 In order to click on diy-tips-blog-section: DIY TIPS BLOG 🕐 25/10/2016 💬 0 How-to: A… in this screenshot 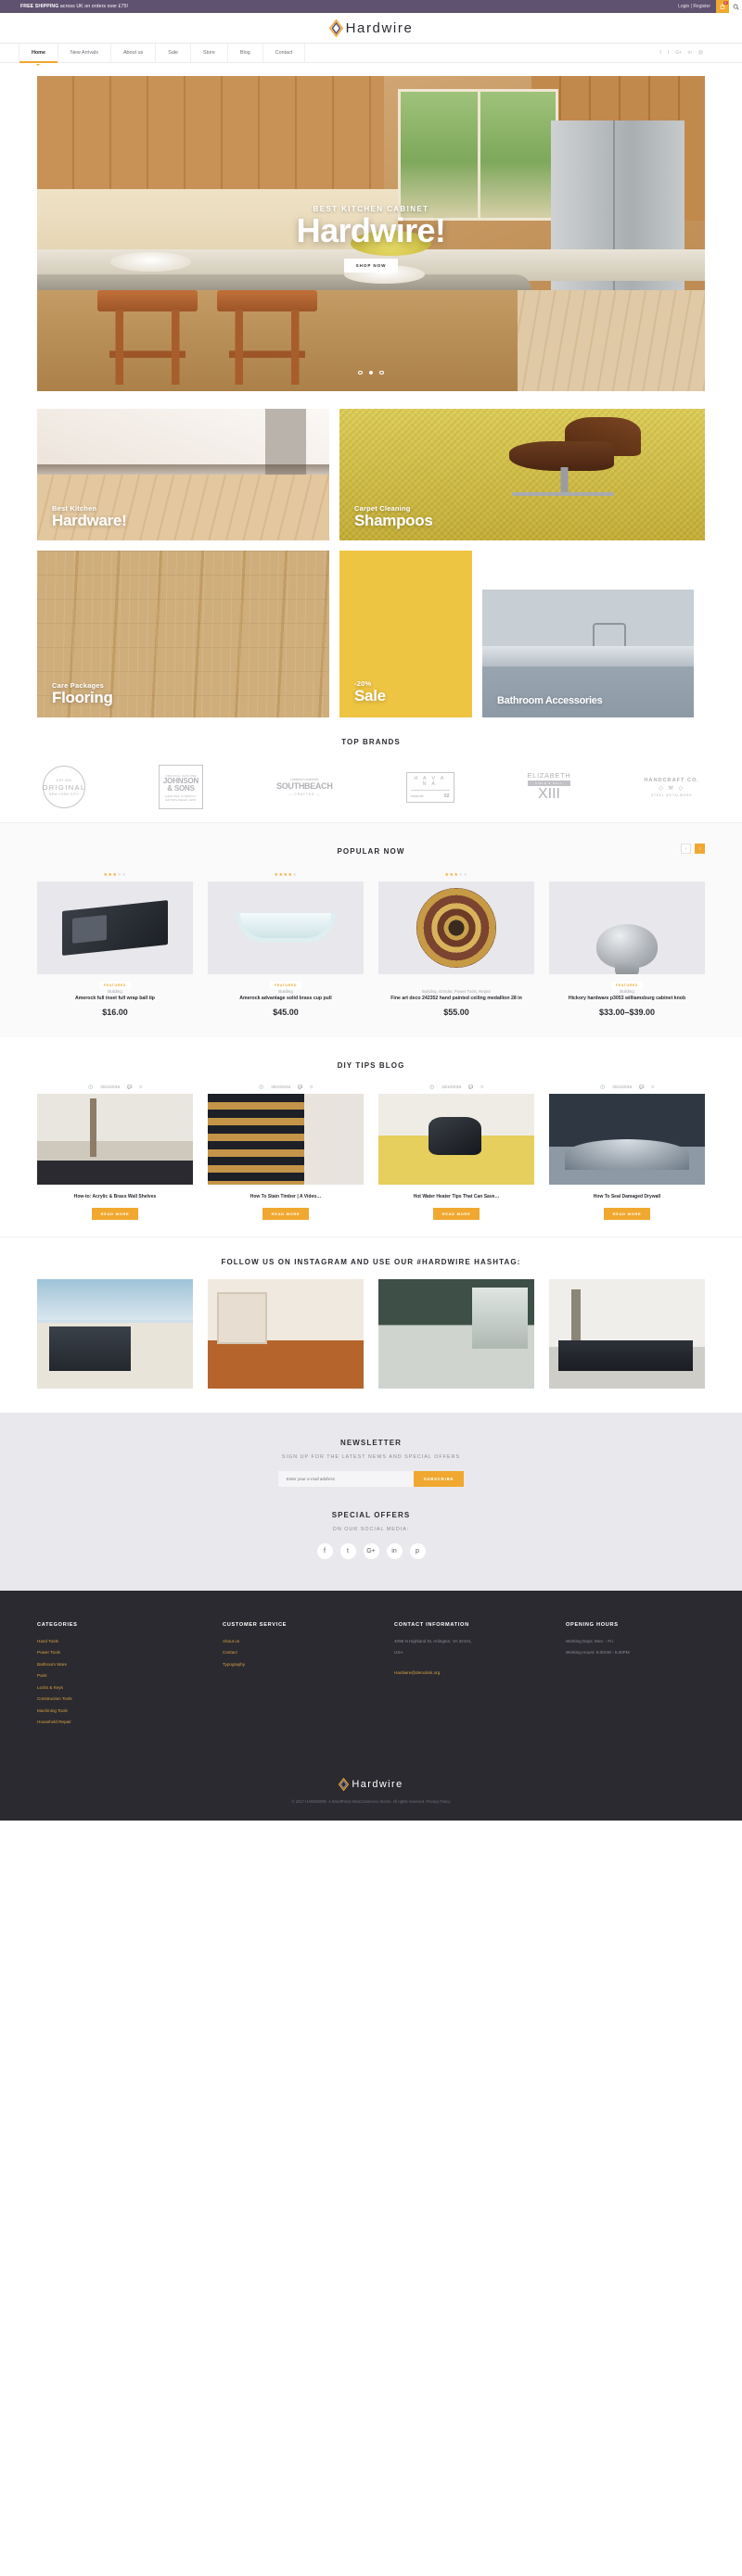, I will do `click(371, 1136)`.